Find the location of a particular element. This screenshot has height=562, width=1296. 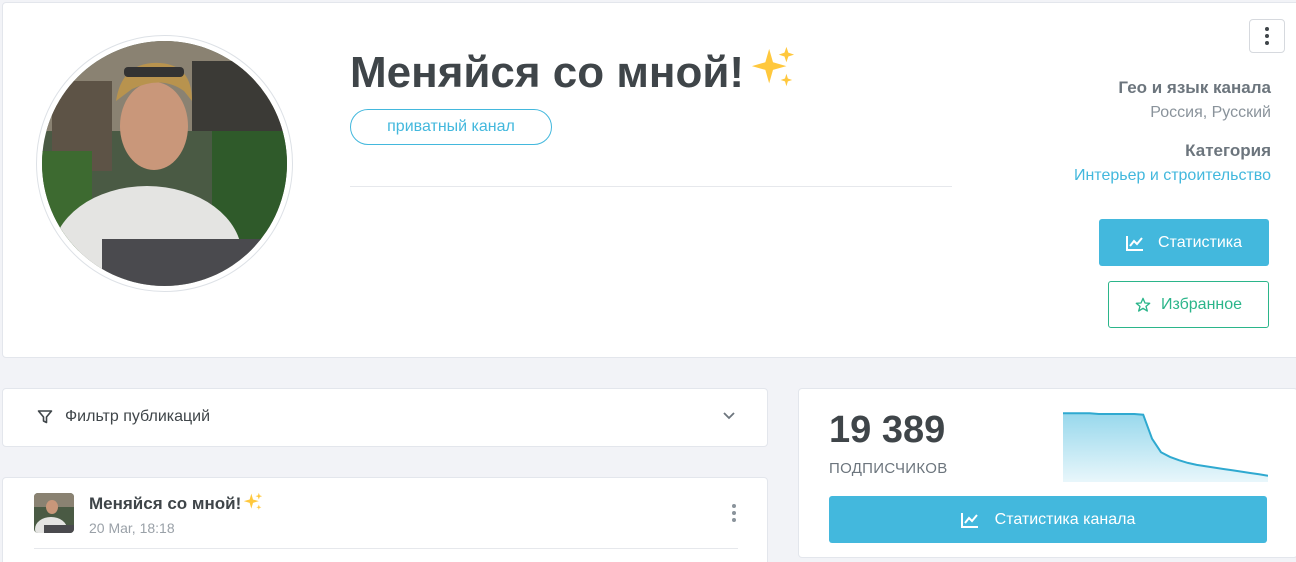

statistics-button-label: Статистика is located at coordinates (1200, 242).